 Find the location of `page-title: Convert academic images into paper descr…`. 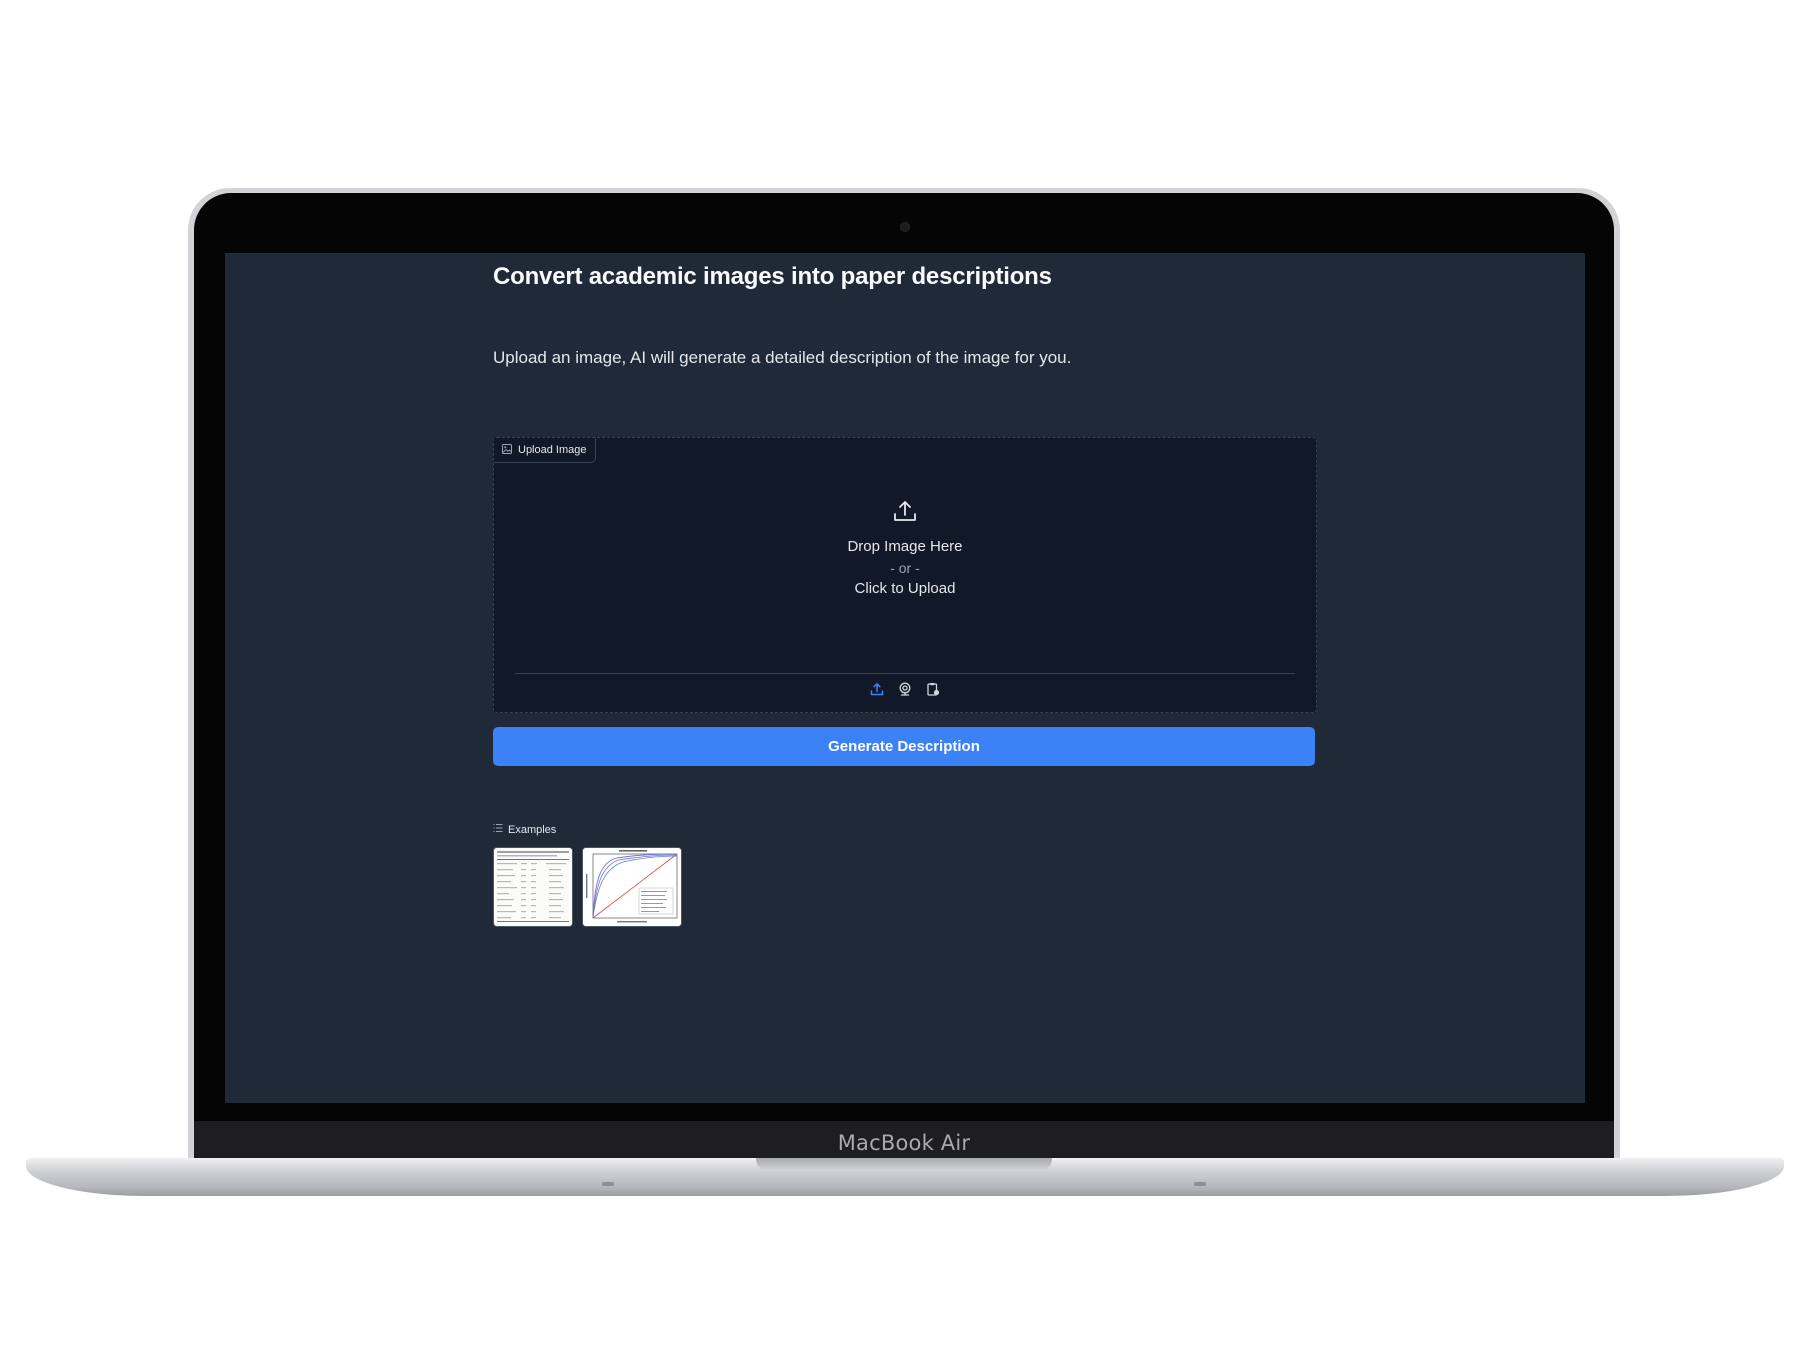

page-title: Convert academic images into paper descr… is located at coordinates (772, 276).